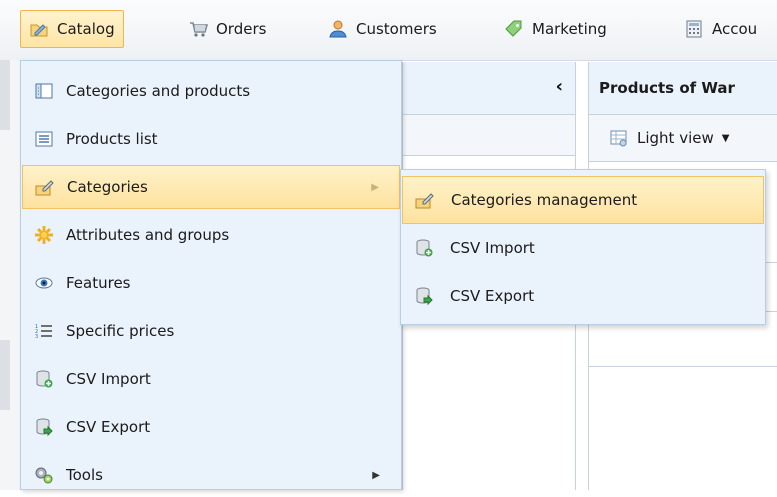  Describe the element at coordinates (211, 379) in the screenshot. I see `menu-item-csv-import: CSV Import` at that location.